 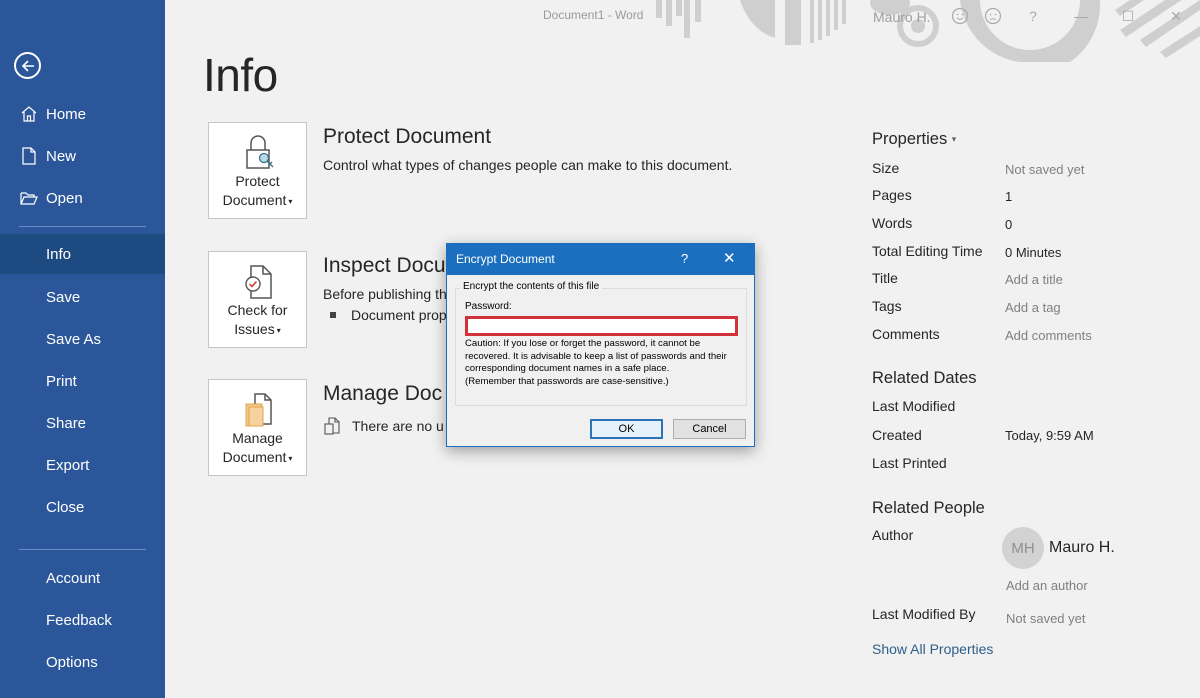 I want to click on sidebar-item-options: Options, so click(x=82, y=662).